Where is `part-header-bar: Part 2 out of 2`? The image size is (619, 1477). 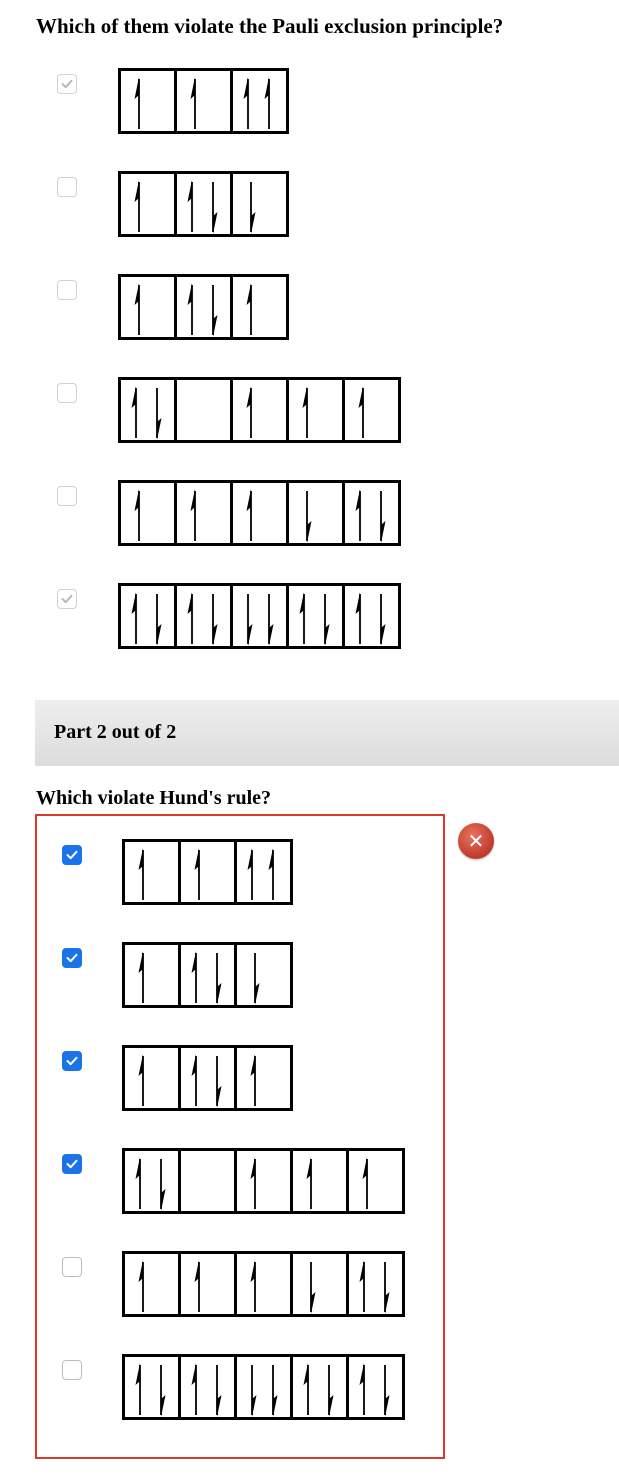 part-header-bar: Part 2 out of 2 is located at coordinates (327, 733).